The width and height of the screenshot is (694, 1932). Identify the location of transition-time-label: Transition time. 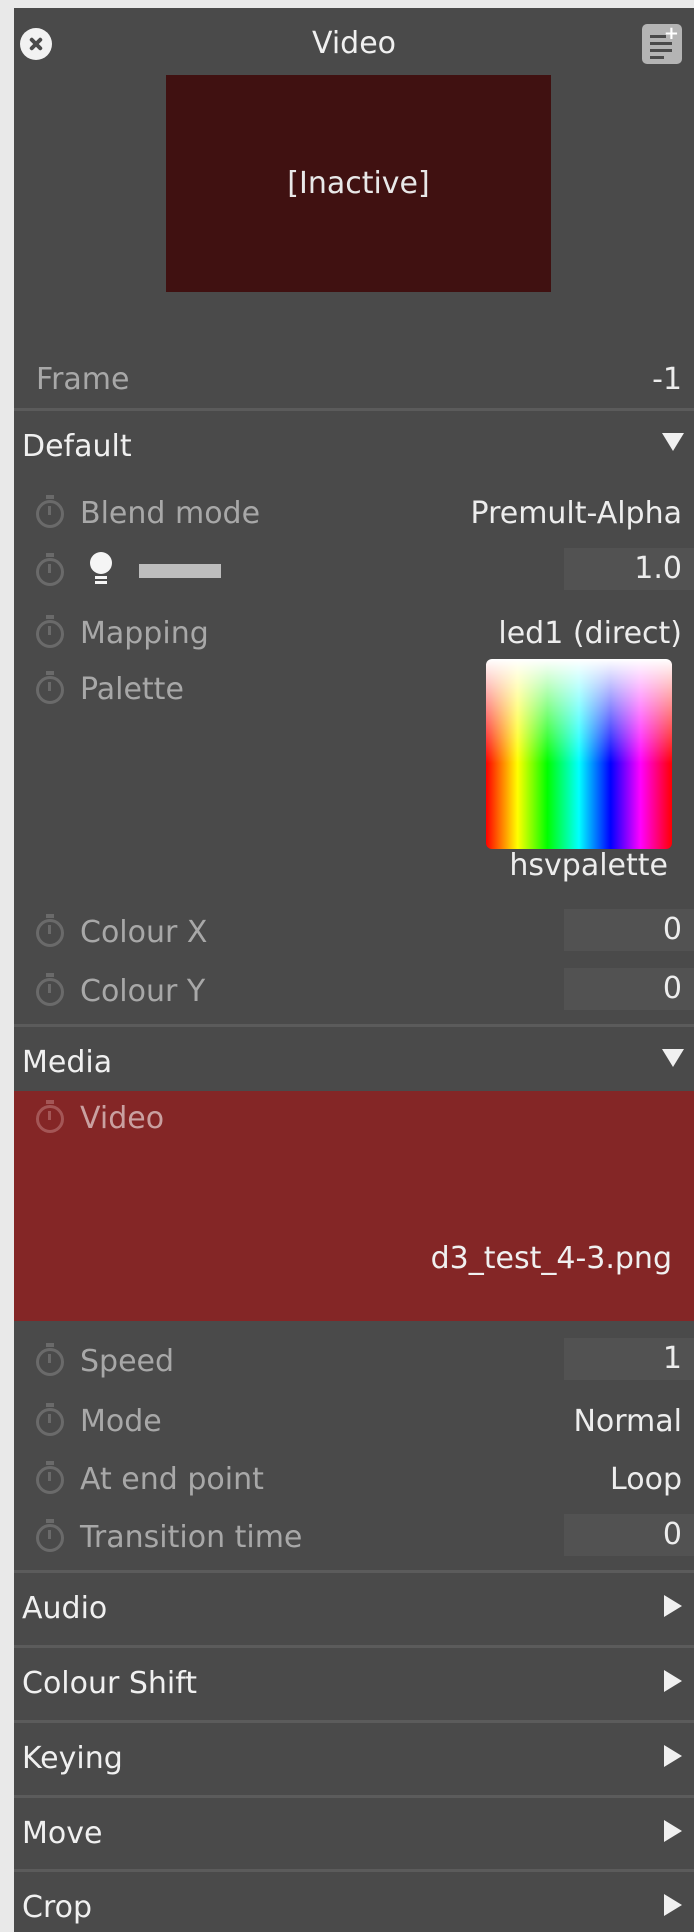
(191, 1537).